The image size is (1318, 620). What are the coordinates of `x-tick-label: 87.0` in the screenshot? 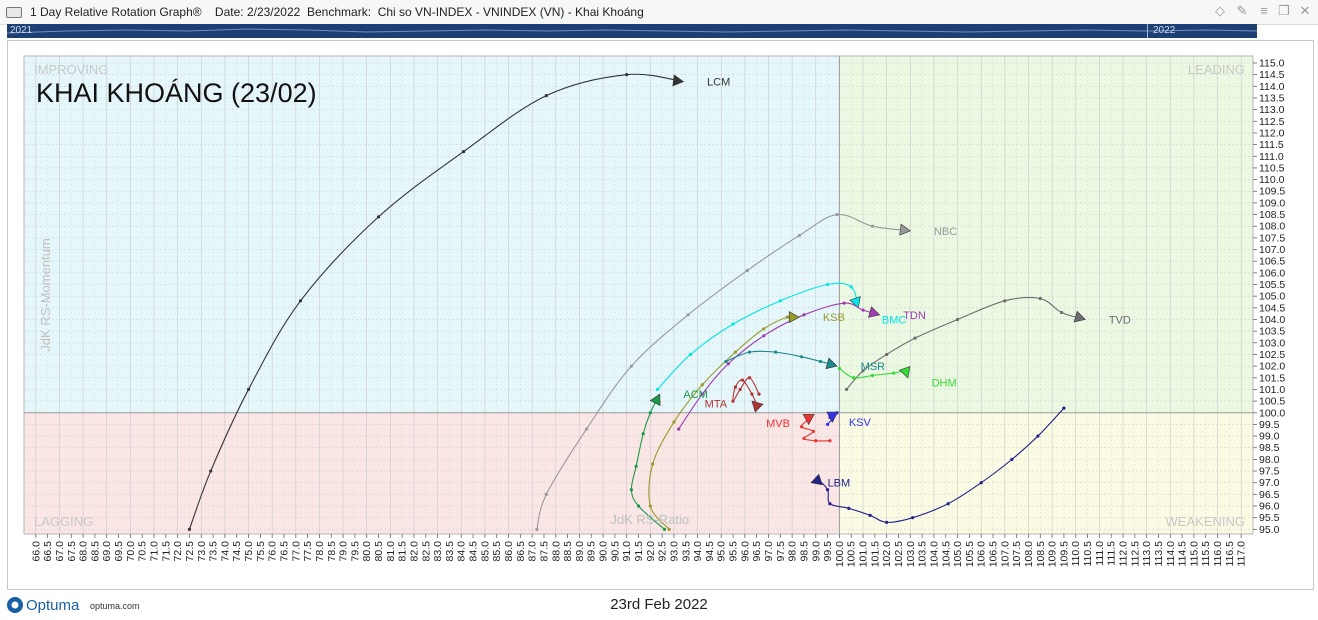 It's located at (533, 551).